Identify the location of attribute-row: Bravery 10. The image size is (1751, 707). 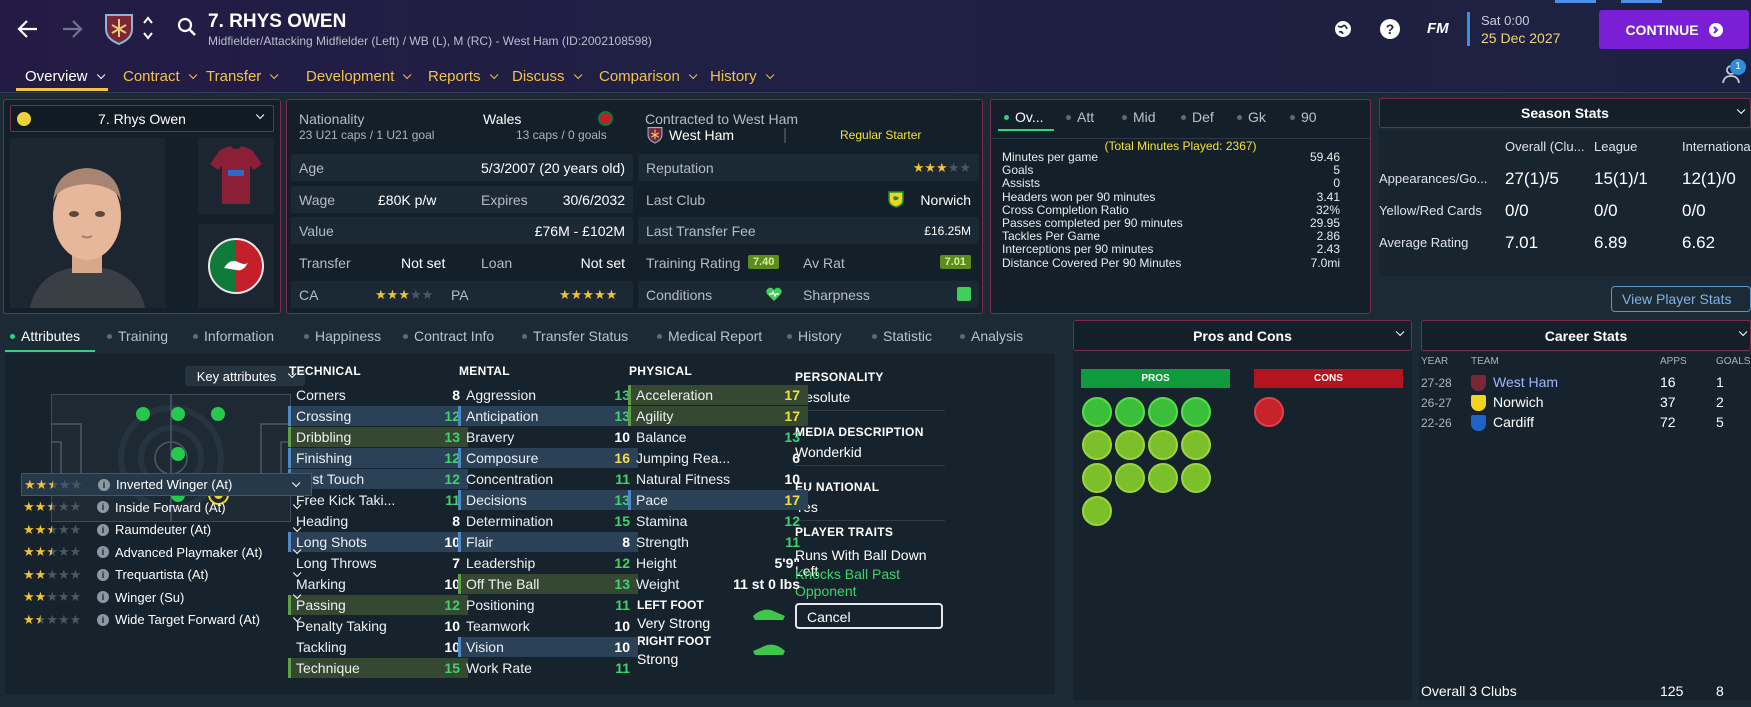
(548, 437).